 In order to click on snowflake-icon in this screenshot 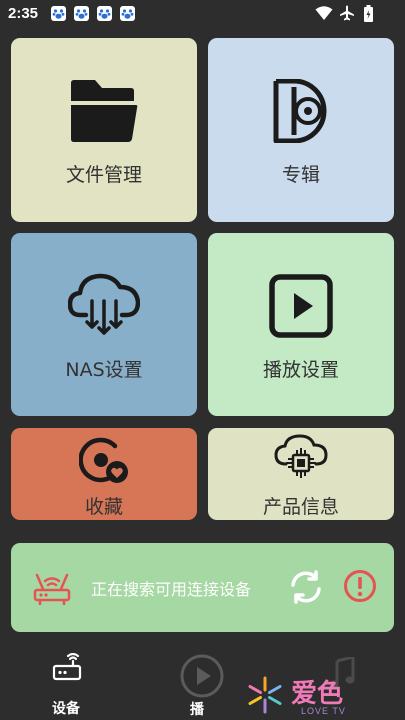, I will do `click(265, 697)`.